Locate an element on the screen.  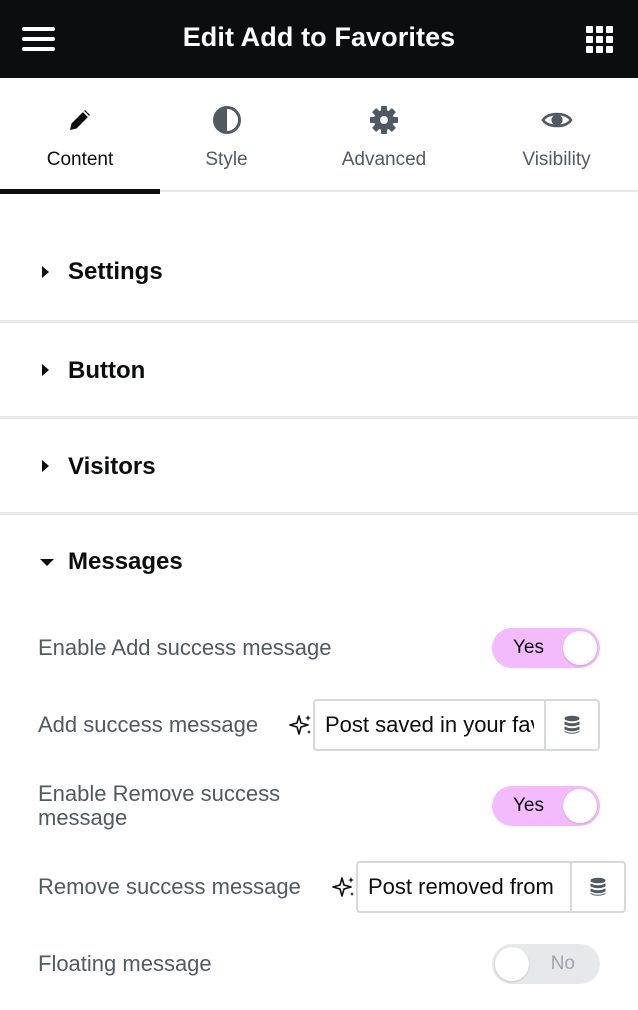
section-button: Button is located at coordinates (319, 369).